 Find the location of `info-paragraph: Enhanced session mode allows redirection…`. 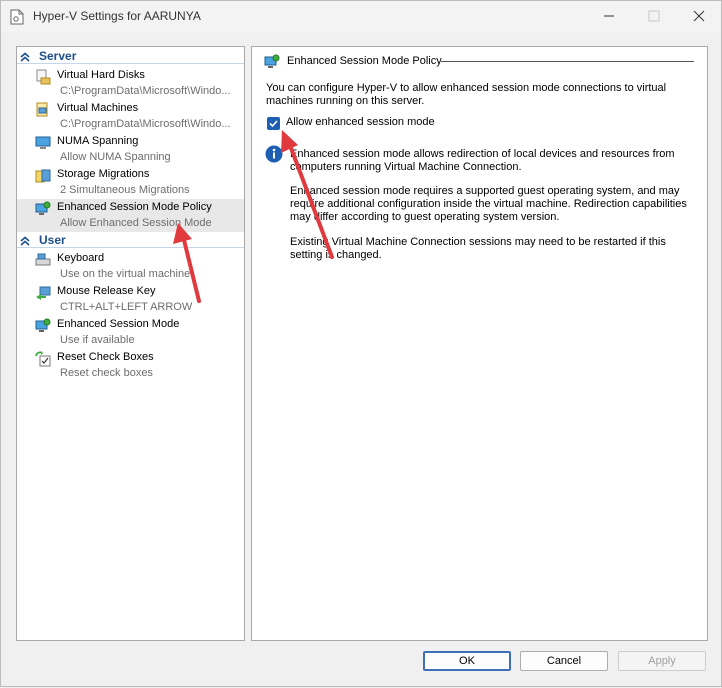

info-paragraph: Enhanced session mode allows redirection… is located at coordinates (482, 160).